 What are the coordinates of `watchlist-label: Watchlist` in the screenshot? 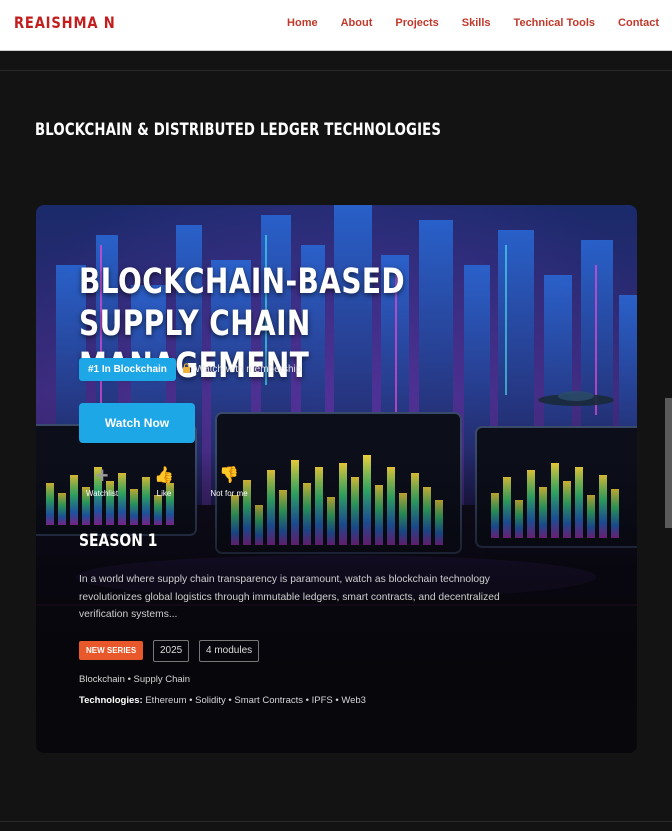 It's located at (102, 493).